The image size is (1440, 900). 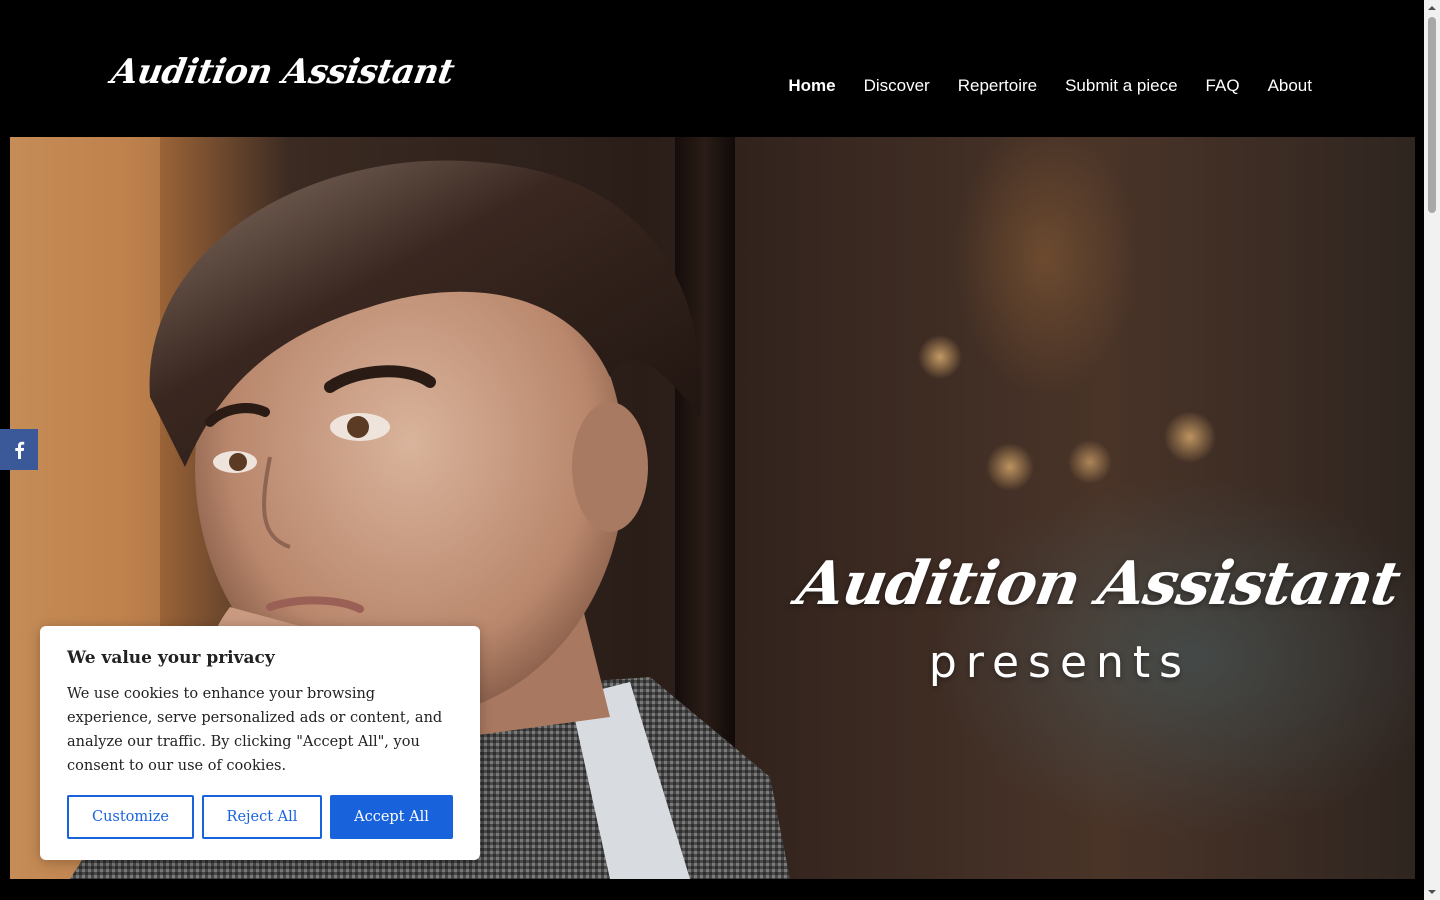 I want to click on facebook-share-button, so click(x=19, y=449).